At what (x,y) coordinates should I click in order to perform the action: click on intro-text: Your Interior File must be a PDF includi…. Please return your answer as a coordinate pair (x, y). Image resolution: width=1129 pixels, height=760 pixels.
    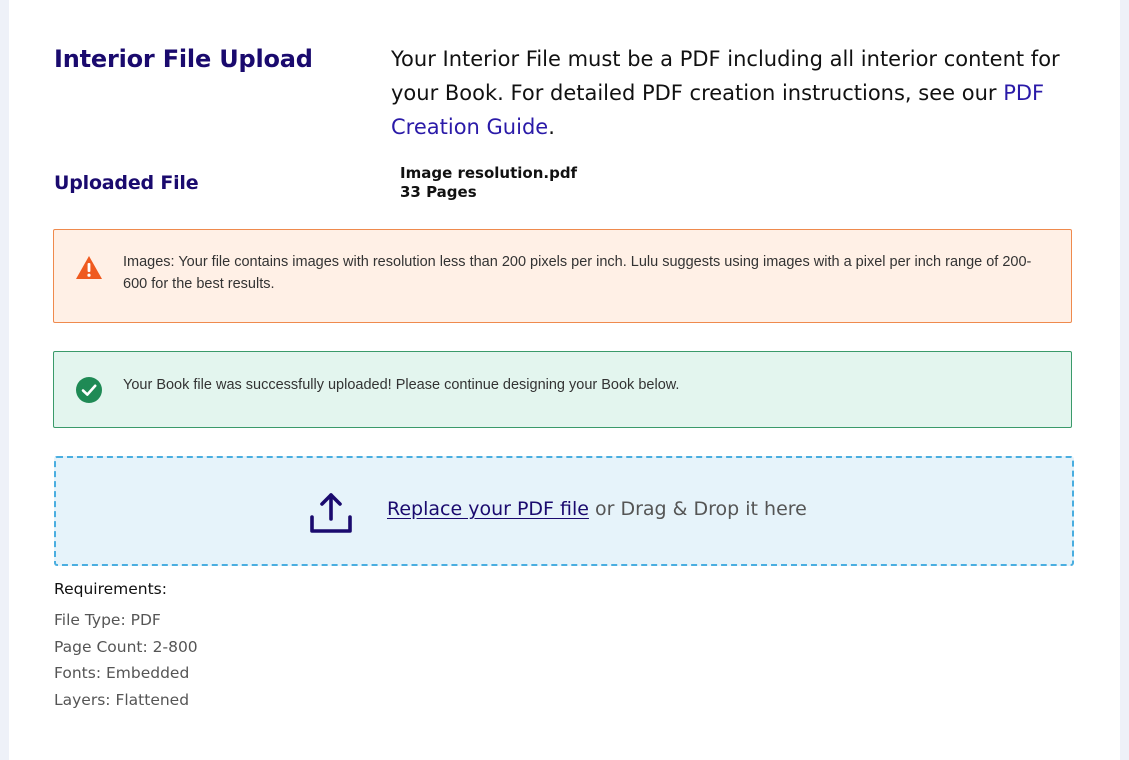
    Looking at the image, I should click on (741, 93).